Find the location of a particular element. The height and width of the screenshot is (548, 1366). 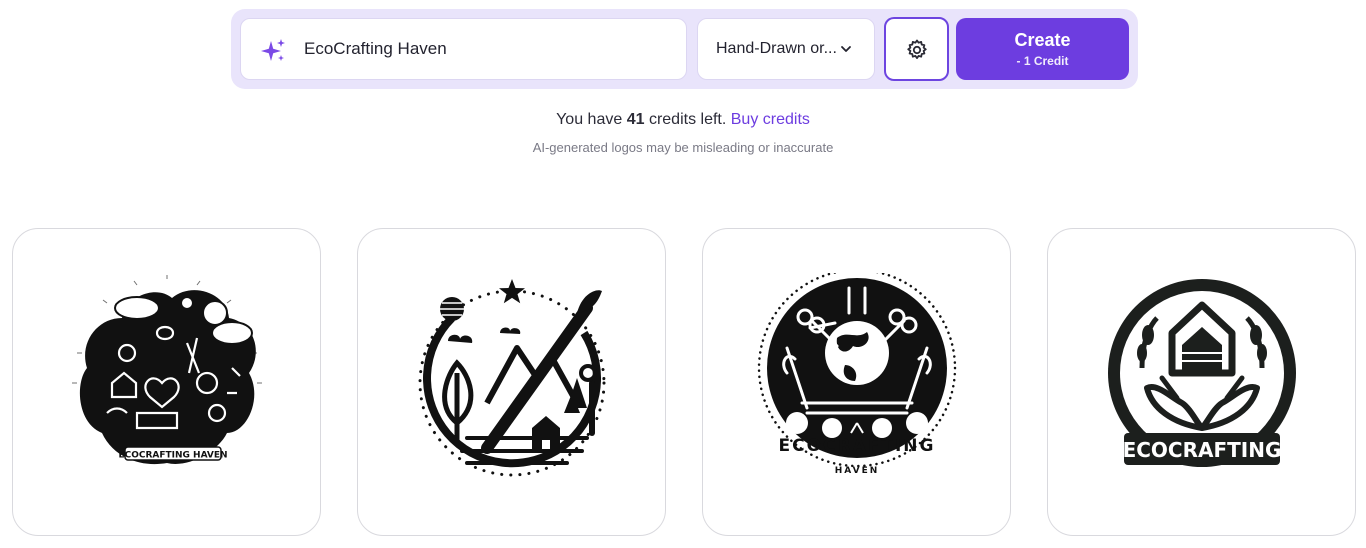

credits-count: 41 is located at coordinates (635, 119).